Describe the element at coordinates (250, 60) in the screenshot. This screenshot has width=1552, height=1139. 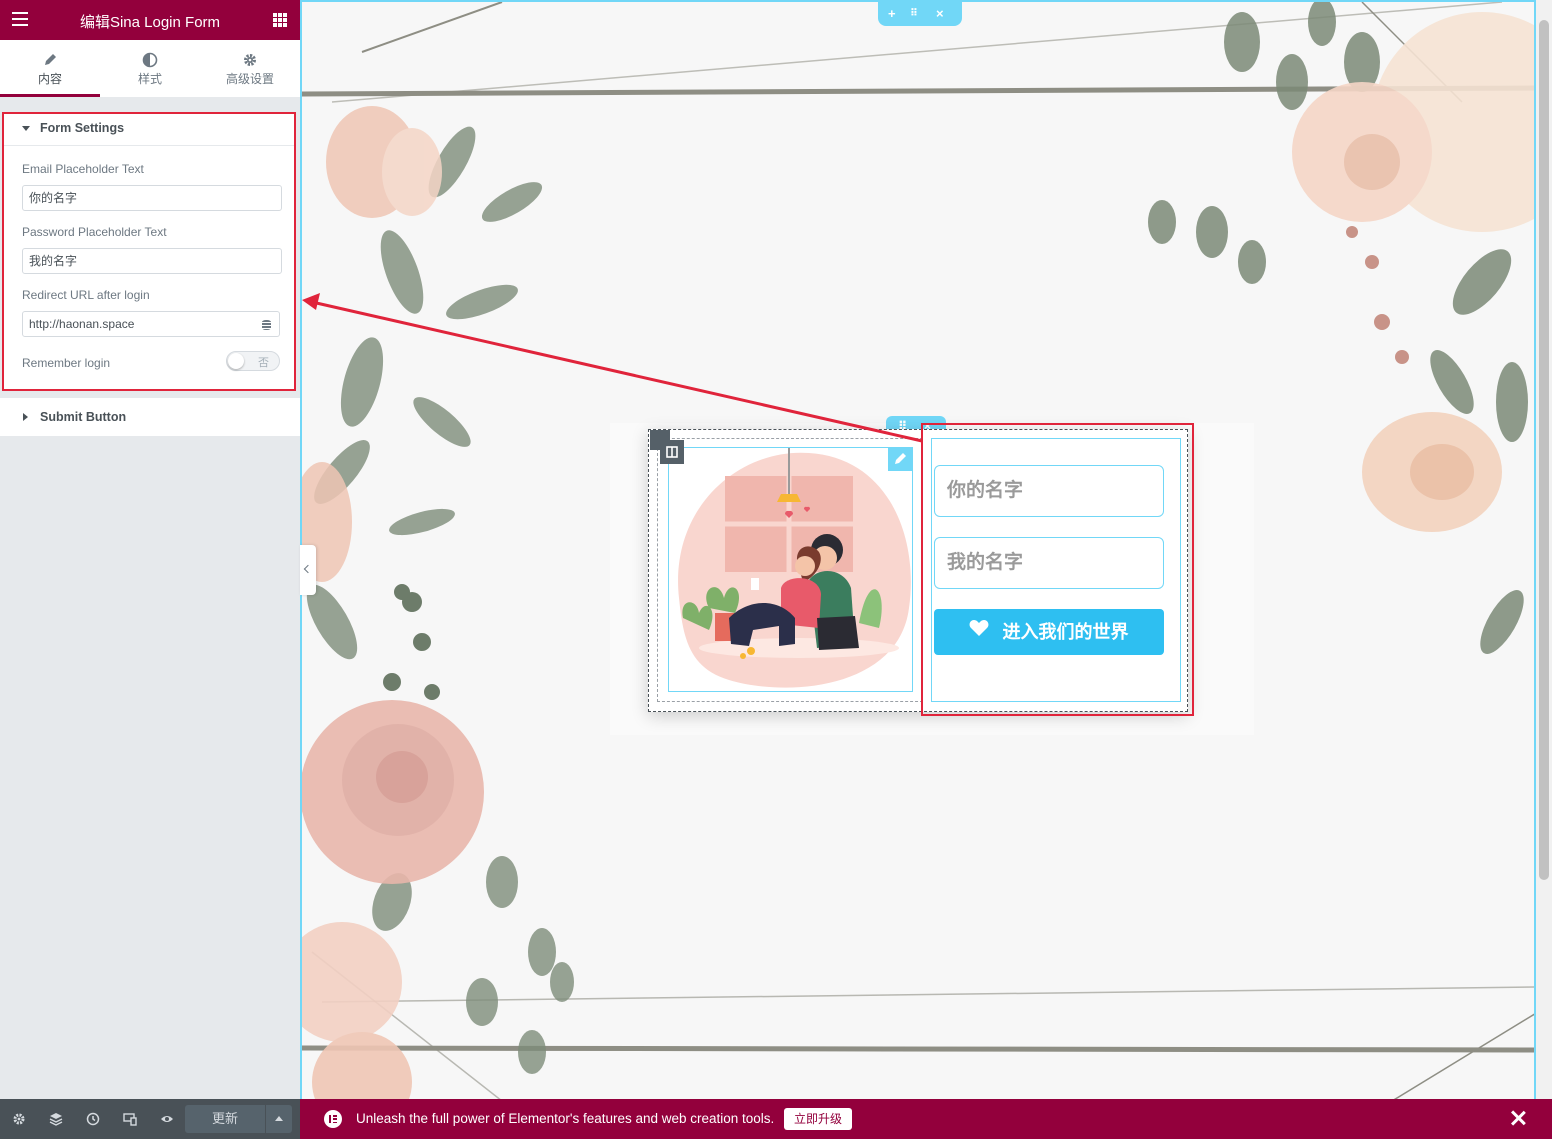
I see `gear-icon` at that location.